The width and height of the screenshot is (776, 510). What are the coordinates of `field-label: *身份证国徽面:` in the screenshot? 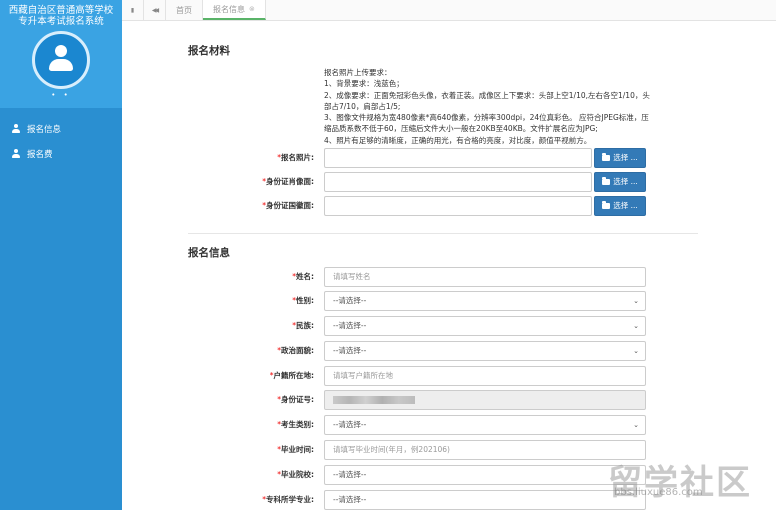 It's located at (288, 206).